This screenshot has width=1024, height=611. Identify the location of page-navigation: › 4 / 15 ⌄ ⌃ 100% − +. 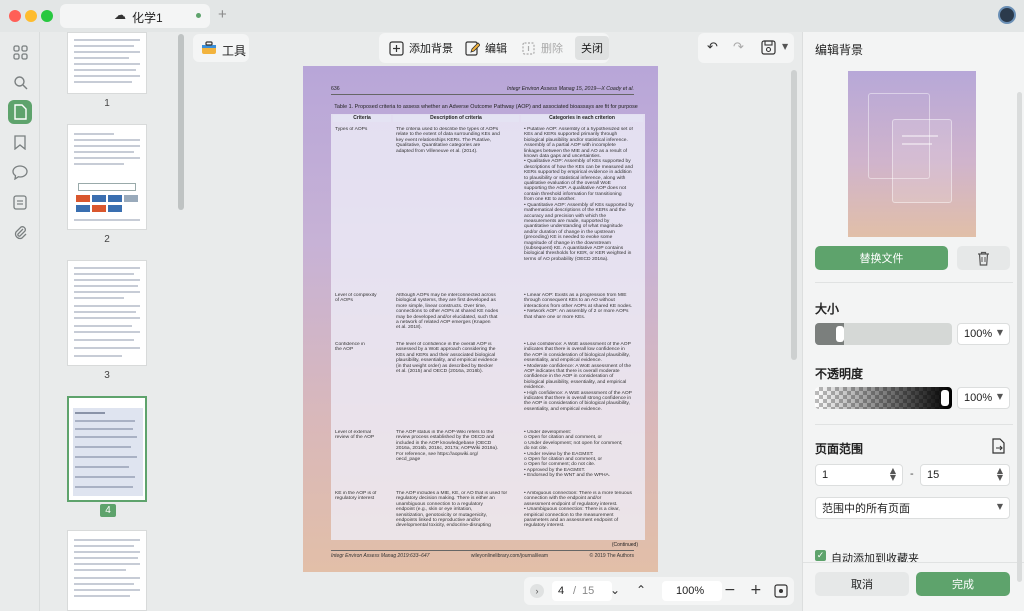
(659, 591).